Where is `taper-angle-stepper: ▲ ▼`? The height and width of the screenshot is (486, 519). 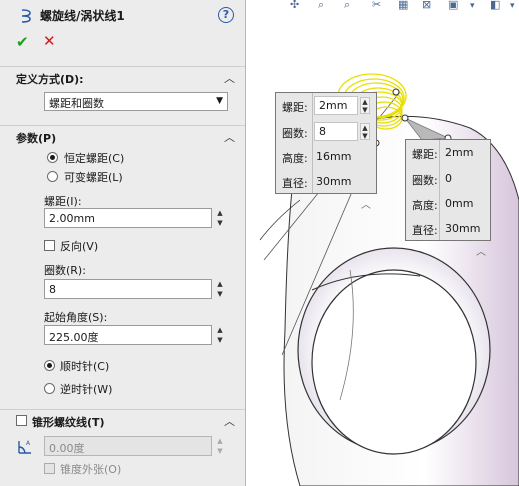 taper-angle-stepper: ▲ ▼ is located at coordinates (220, 446).